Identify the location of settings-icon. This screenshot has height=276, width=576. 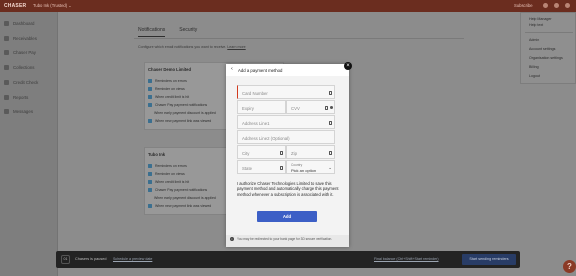
(556, 5).